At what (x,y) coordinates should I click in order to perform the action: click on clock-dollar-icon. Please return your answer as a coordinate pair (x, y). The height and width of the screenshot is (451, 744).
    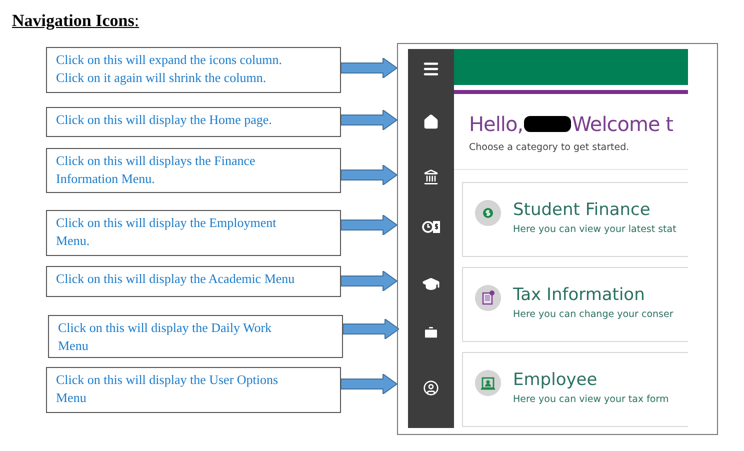
    Looking at the image, I should click on (431, 227).